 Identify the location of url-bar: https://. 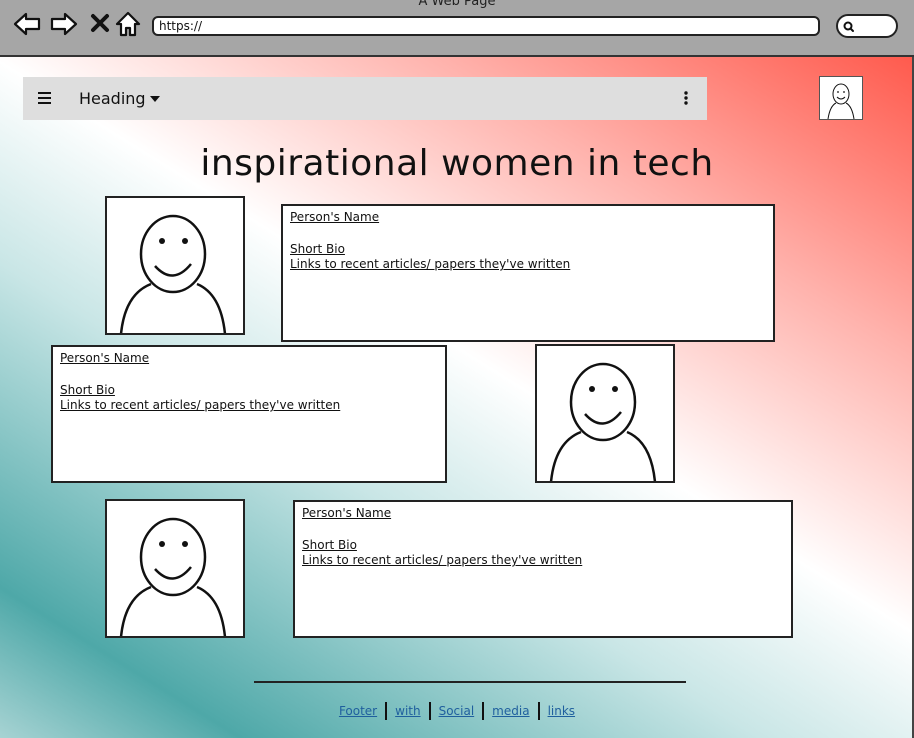
(486, 26).